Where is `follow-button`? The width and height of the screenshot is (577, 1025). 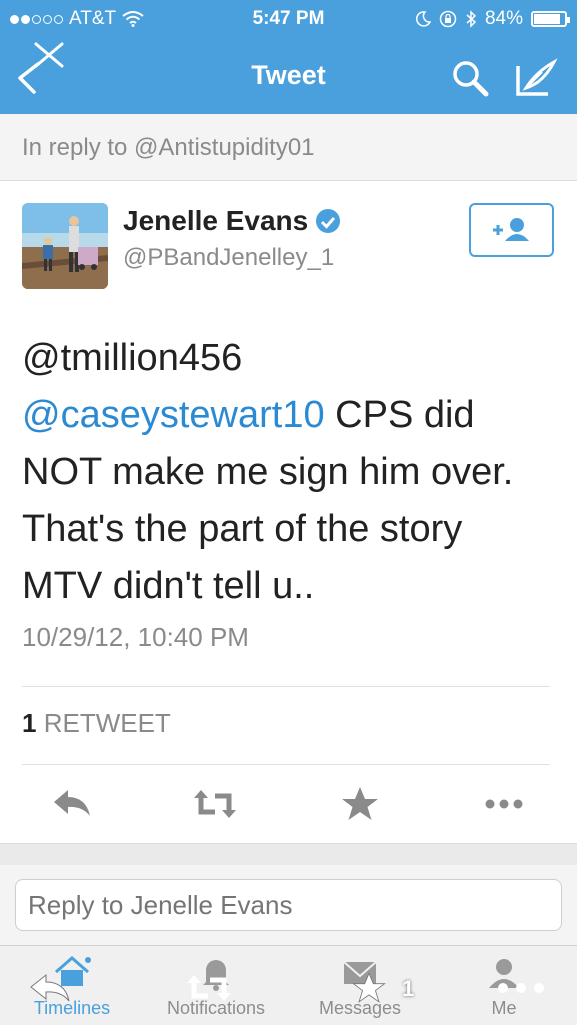
follow-button is located at coordinates (511, 230).